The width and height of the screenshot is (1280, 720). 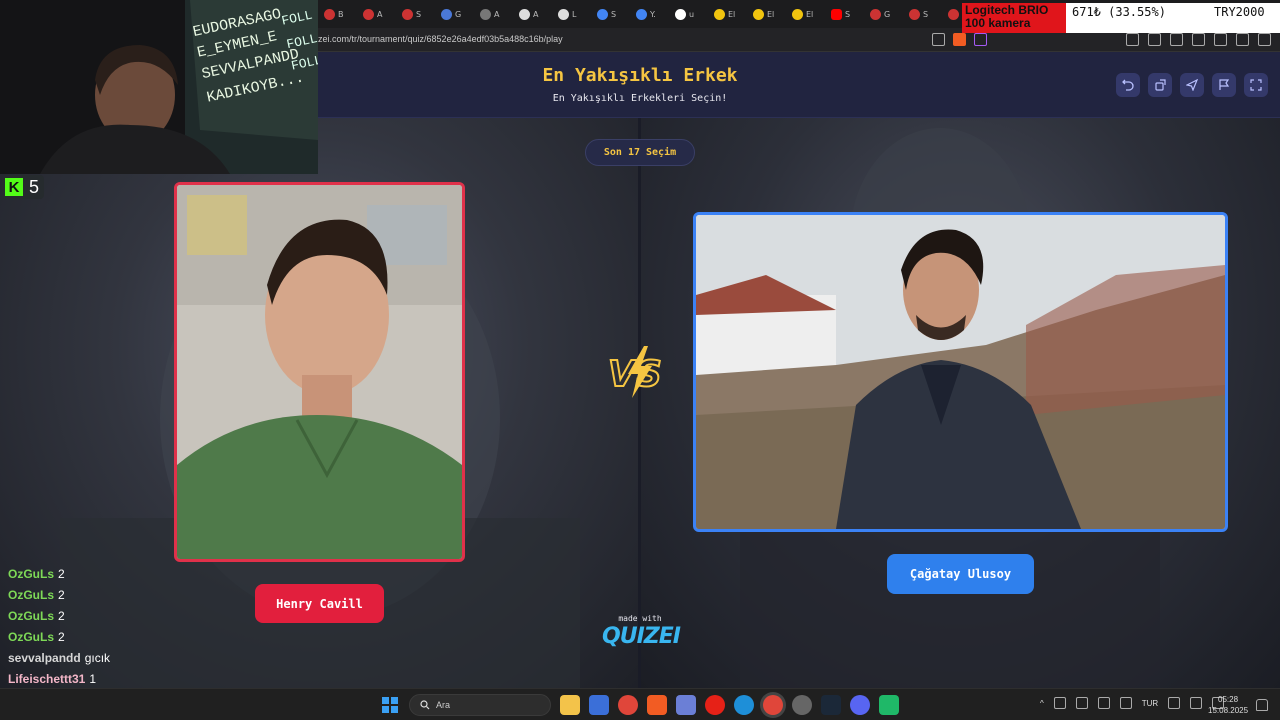 What do you see at coordinates (773, 705) in the screenshot?
I see `chrome-active-icon` at bounding box center [773, 705].